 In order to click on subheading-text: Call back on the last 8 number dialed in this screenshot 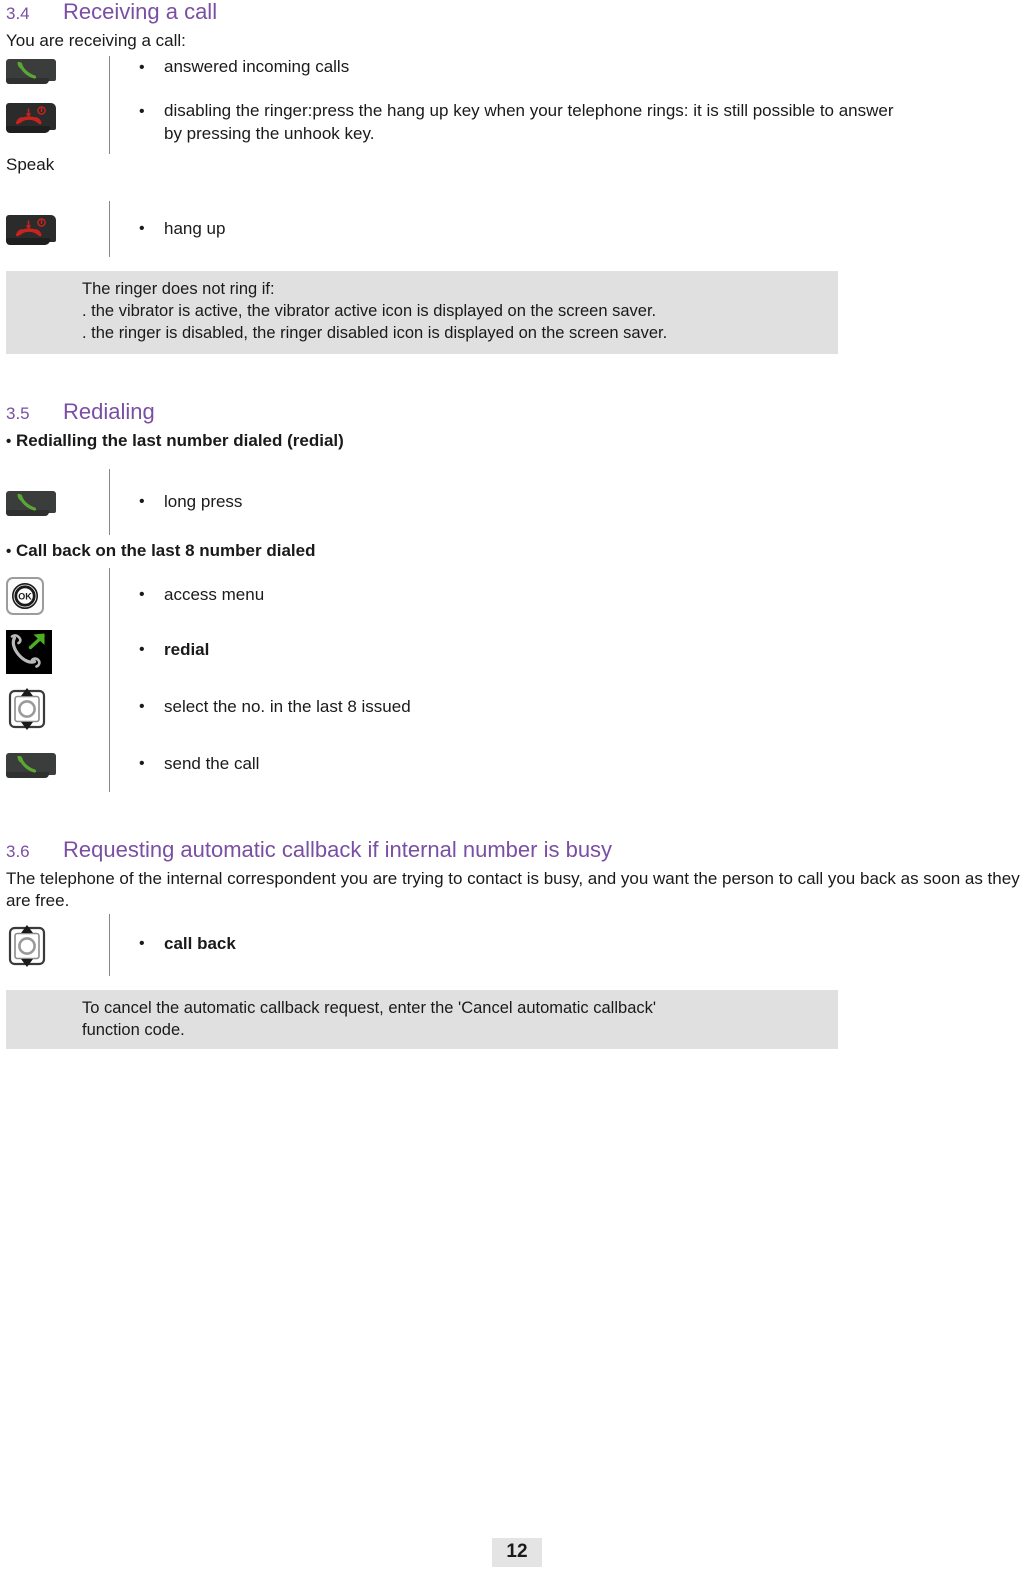, I will do `click(166, 551)`.